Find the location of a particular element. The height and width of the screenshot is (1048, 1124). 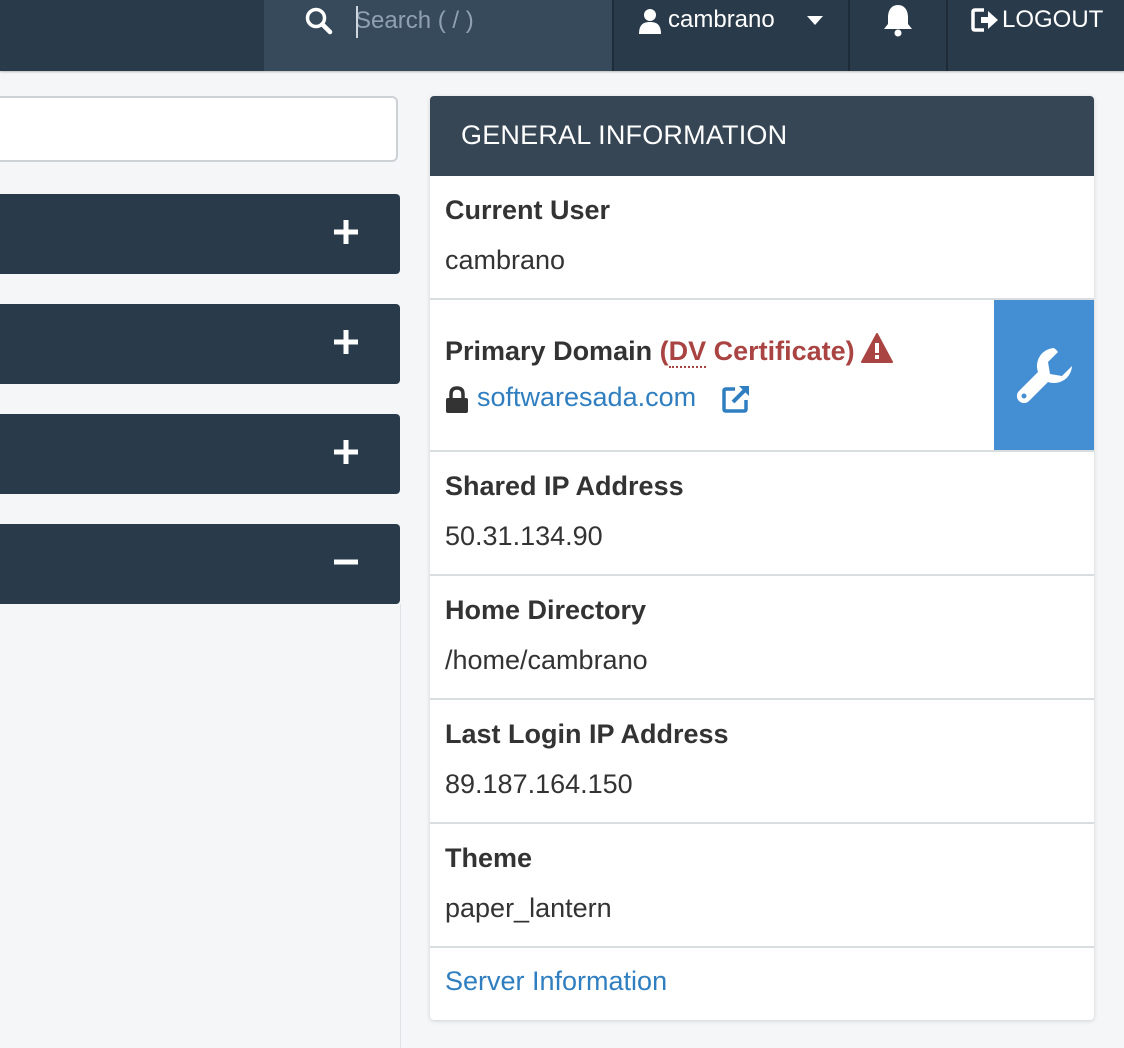

theme-value: paper_lantern is located at coordinates (528, 908).